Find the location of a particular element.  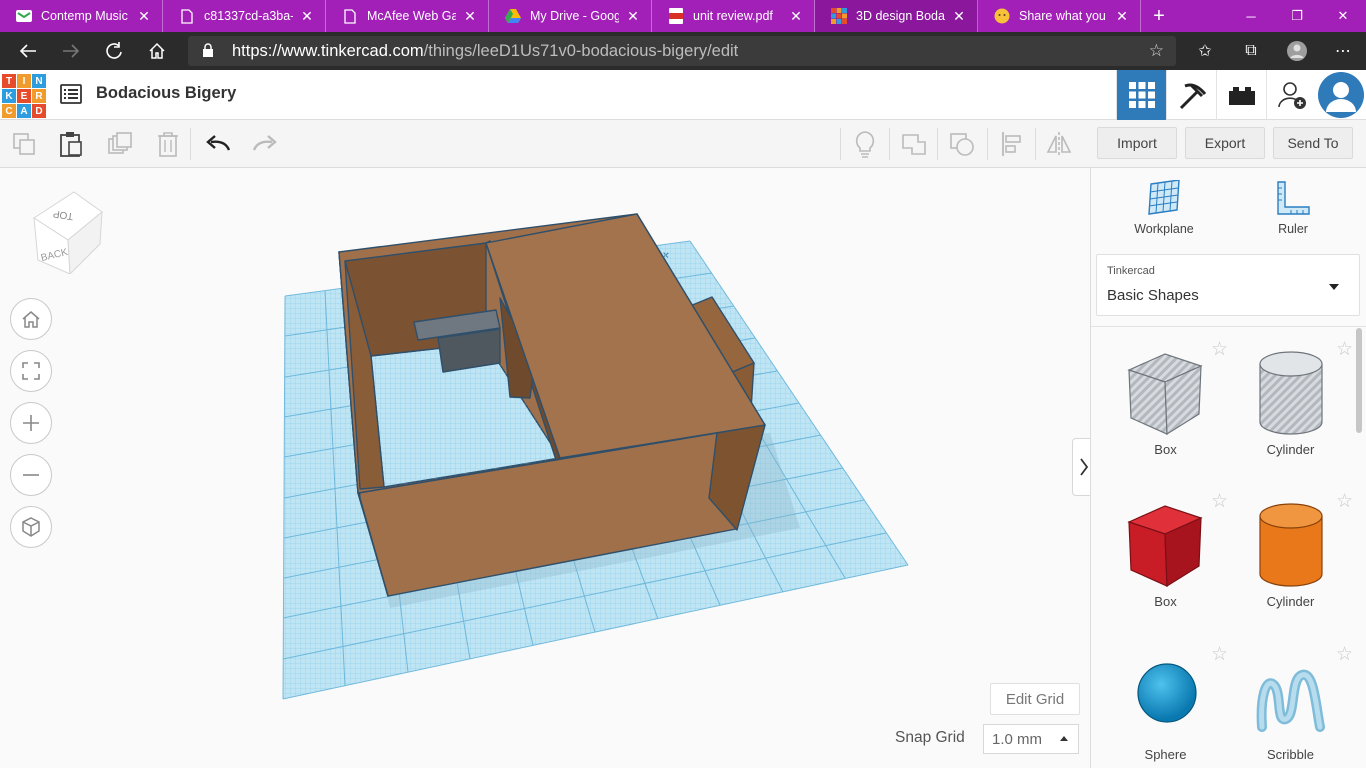

lightbulb-icon is located at coordinates (865, 144).